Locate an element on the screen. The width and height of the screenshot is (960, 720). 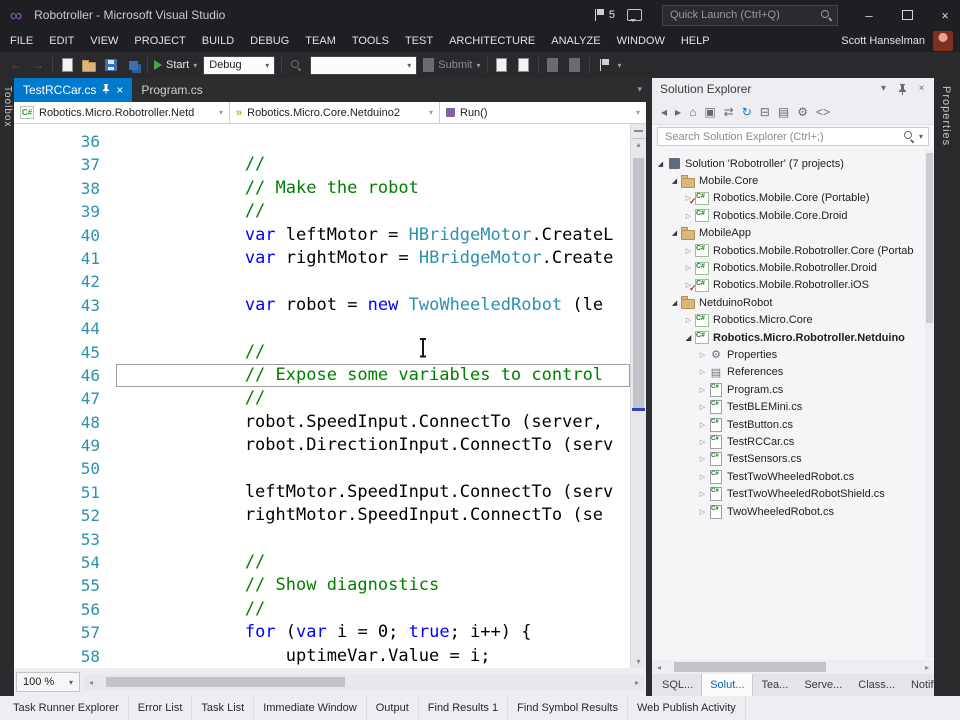
tree-item: Properties is located at coordinates (788, 354).